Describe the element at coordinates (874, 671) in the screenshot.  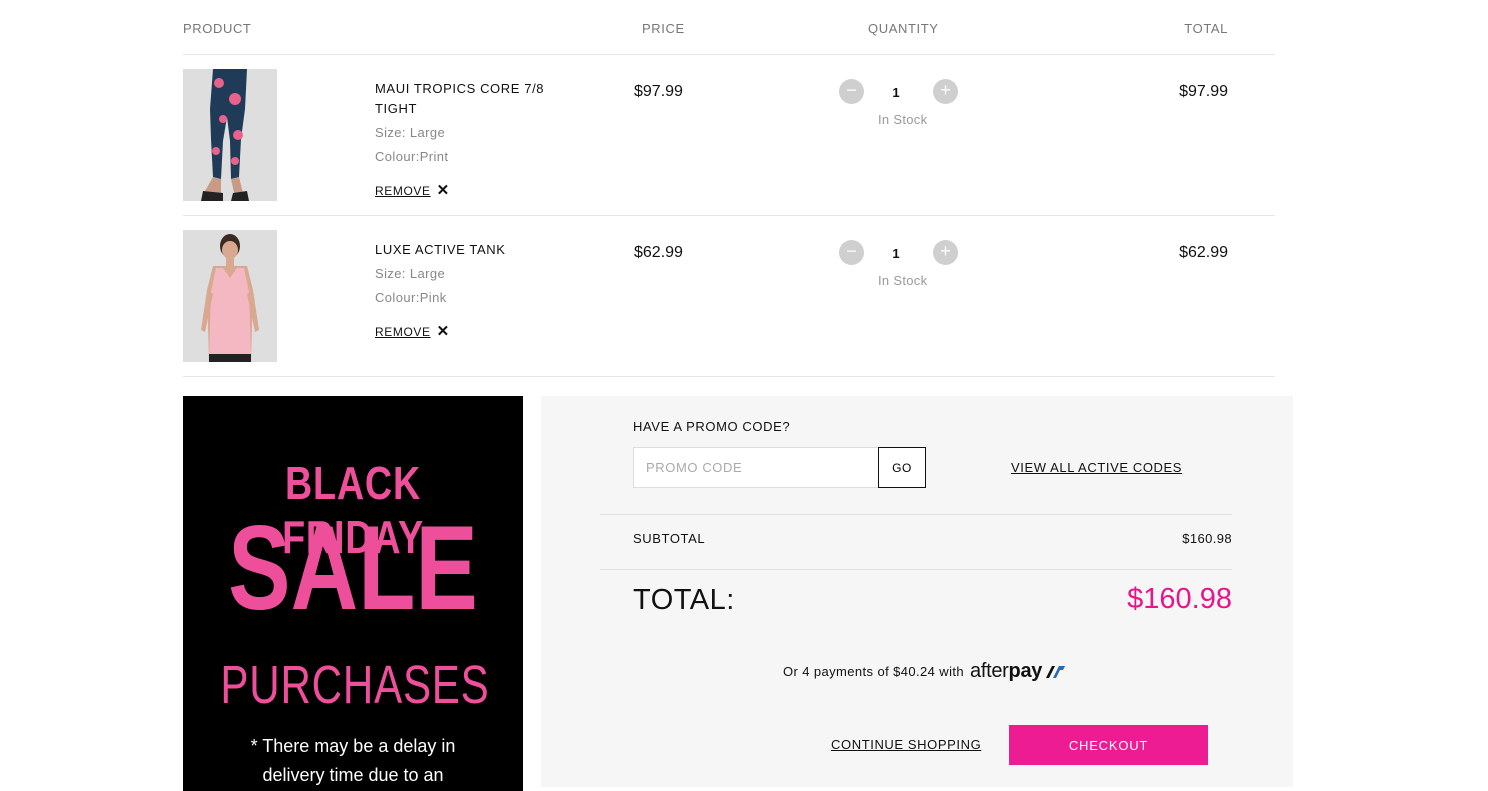
I see `afterpay-text: Or 4 payments of $40.24 with` at that location.